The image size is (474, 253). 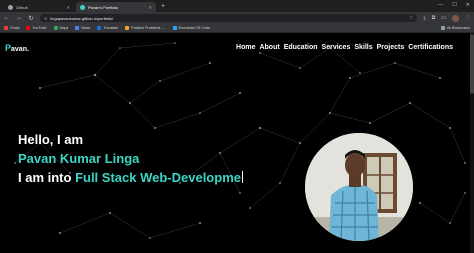 I want to click on back-icon: ←, so click(x=7, y=18).